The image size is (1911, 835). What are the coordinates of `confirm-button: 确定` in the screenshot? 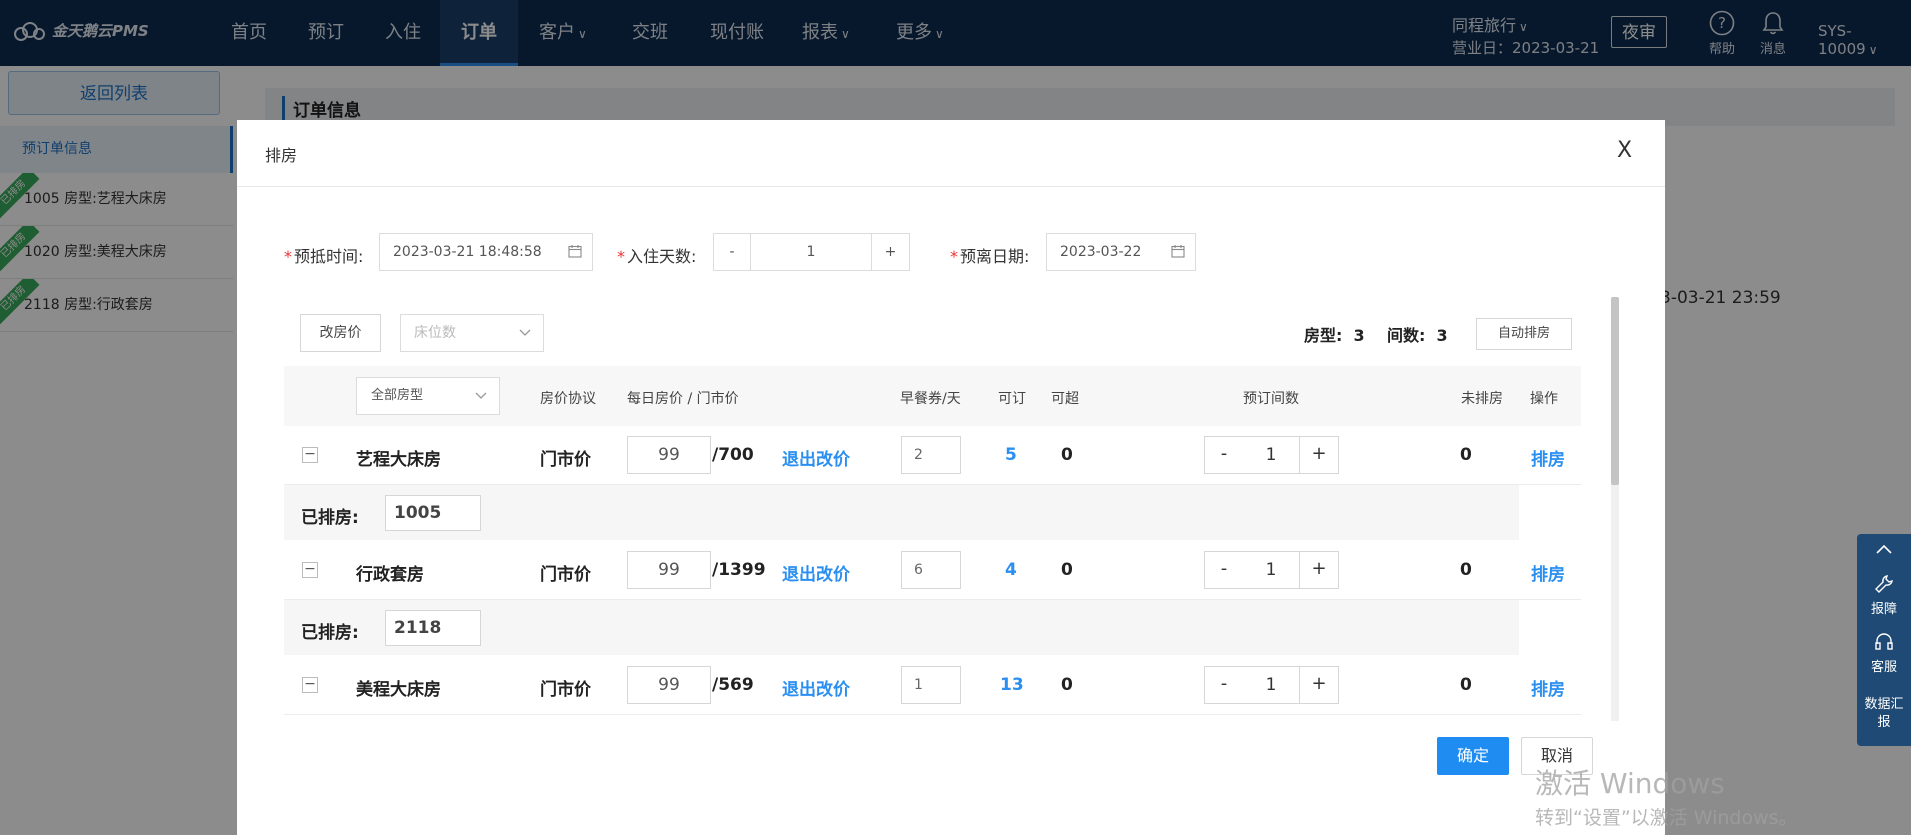 It's located at (1473, 756).